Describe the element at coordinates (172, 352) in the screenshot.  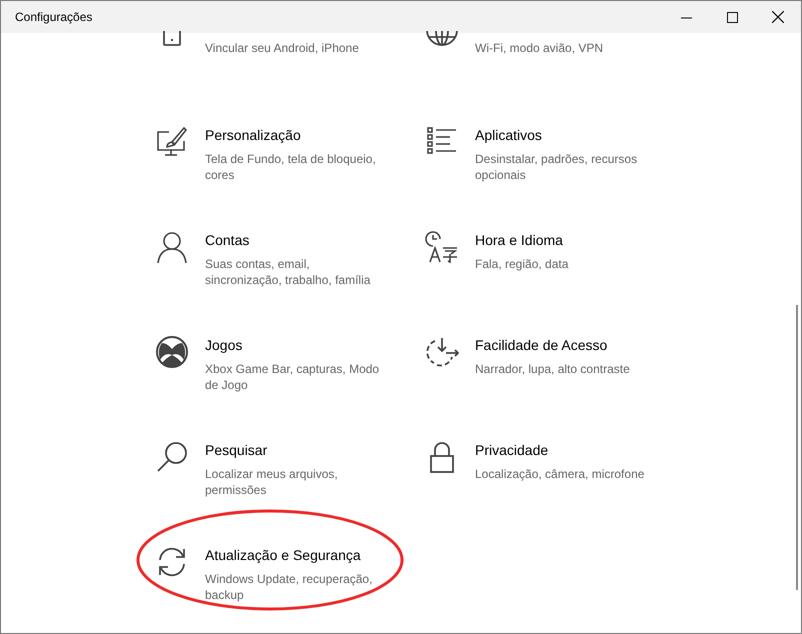
I see `xbox-icon` at that location.